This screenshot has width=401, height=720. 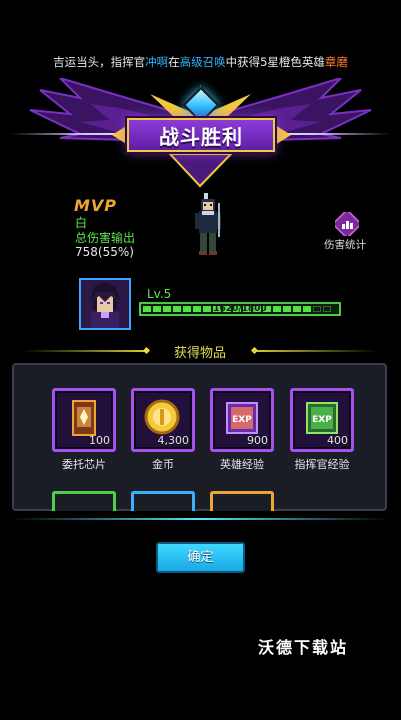 What do you see at coordinates (173, 440) in the screenshot?
I see `reward-item-qty: 4,300` at bounding box center [173, 440].